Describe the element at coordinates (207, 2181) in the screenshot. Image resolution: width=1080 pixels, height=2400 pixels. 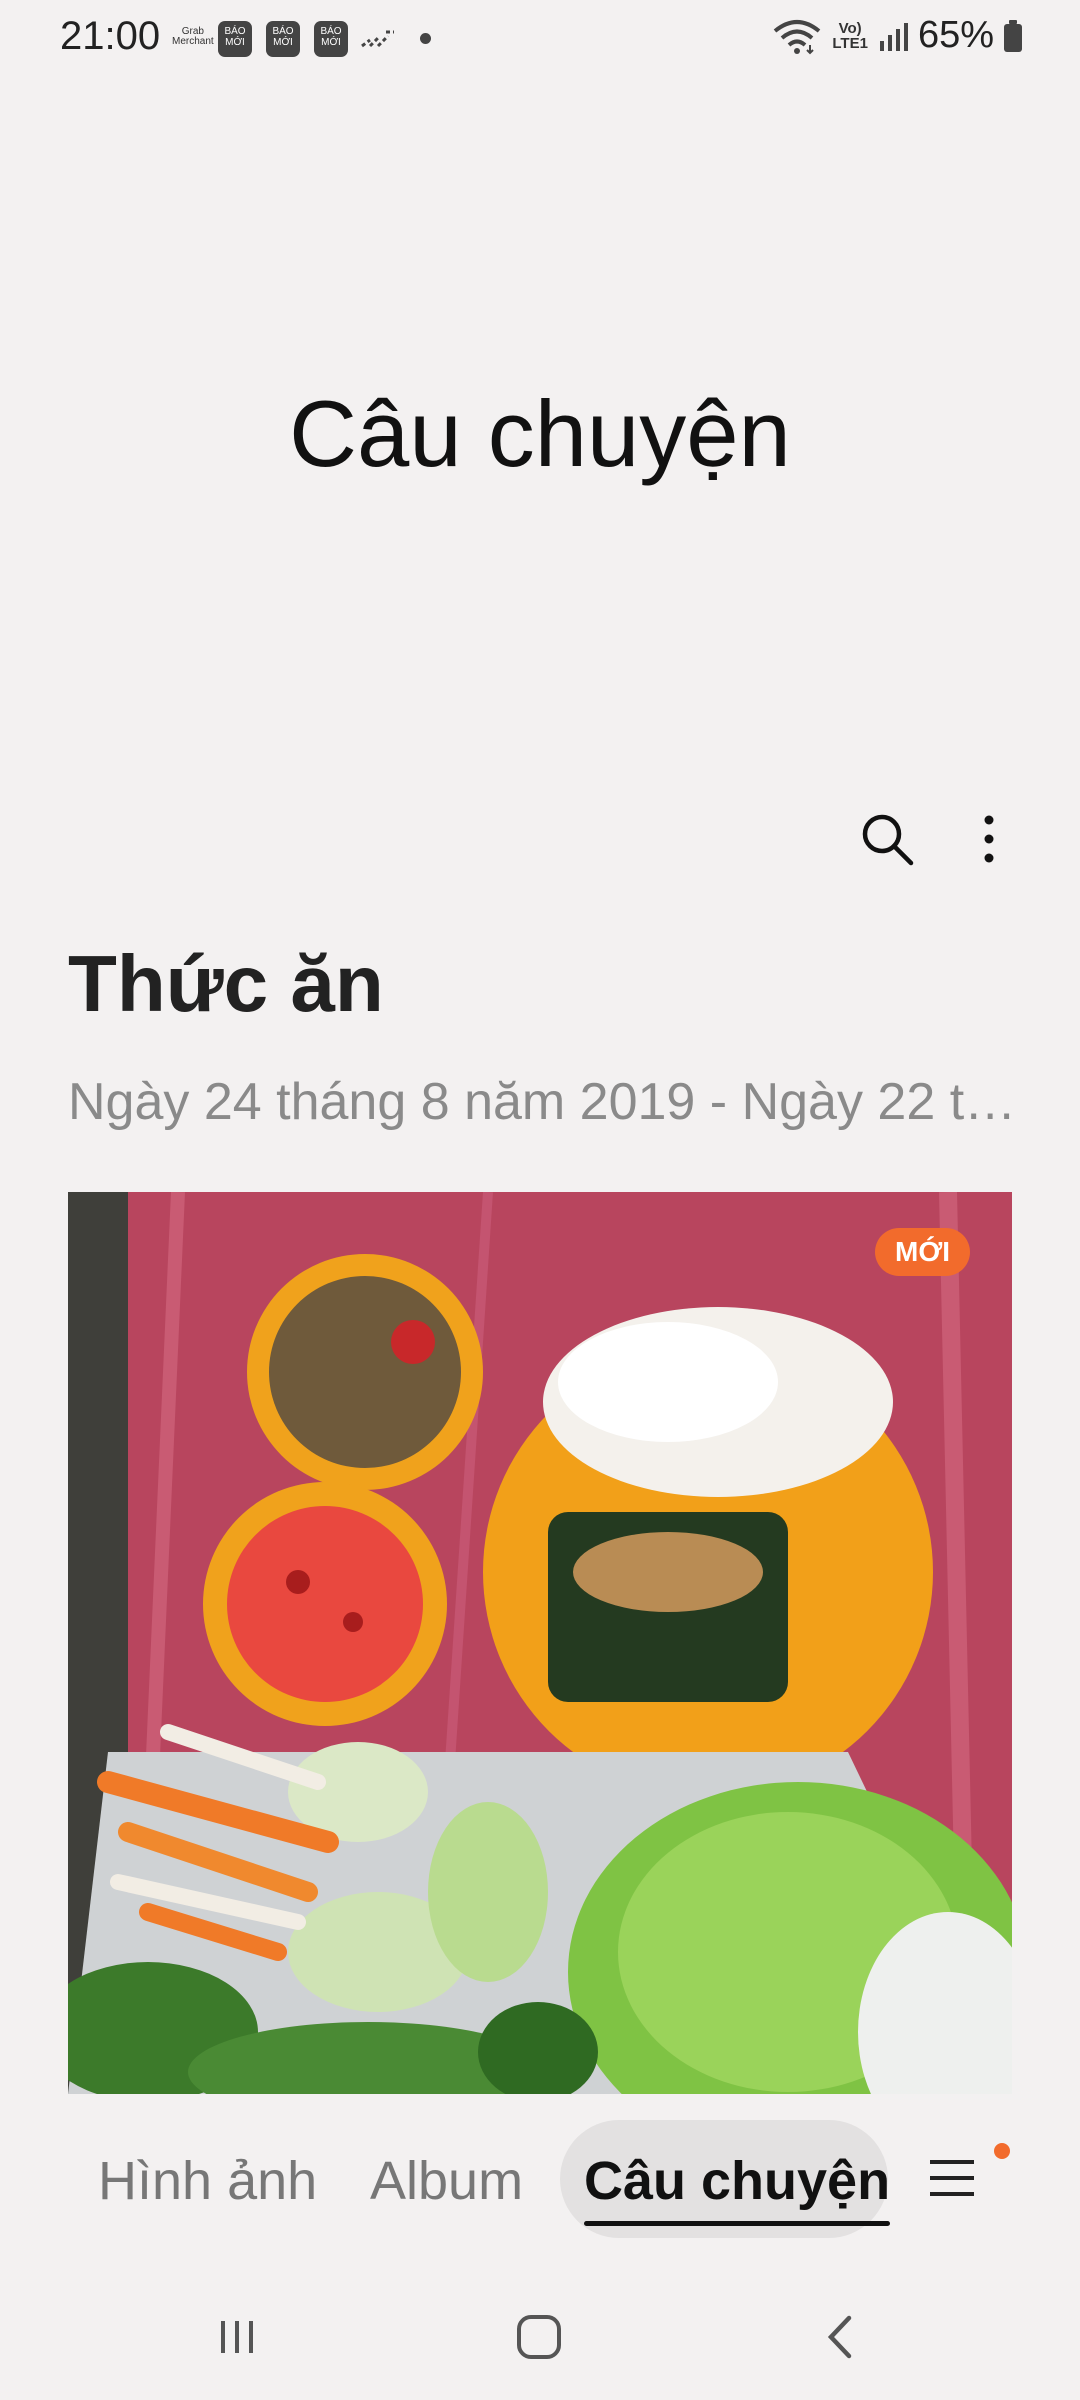
I see `tab-pictures: Hình ảnh` at that location.